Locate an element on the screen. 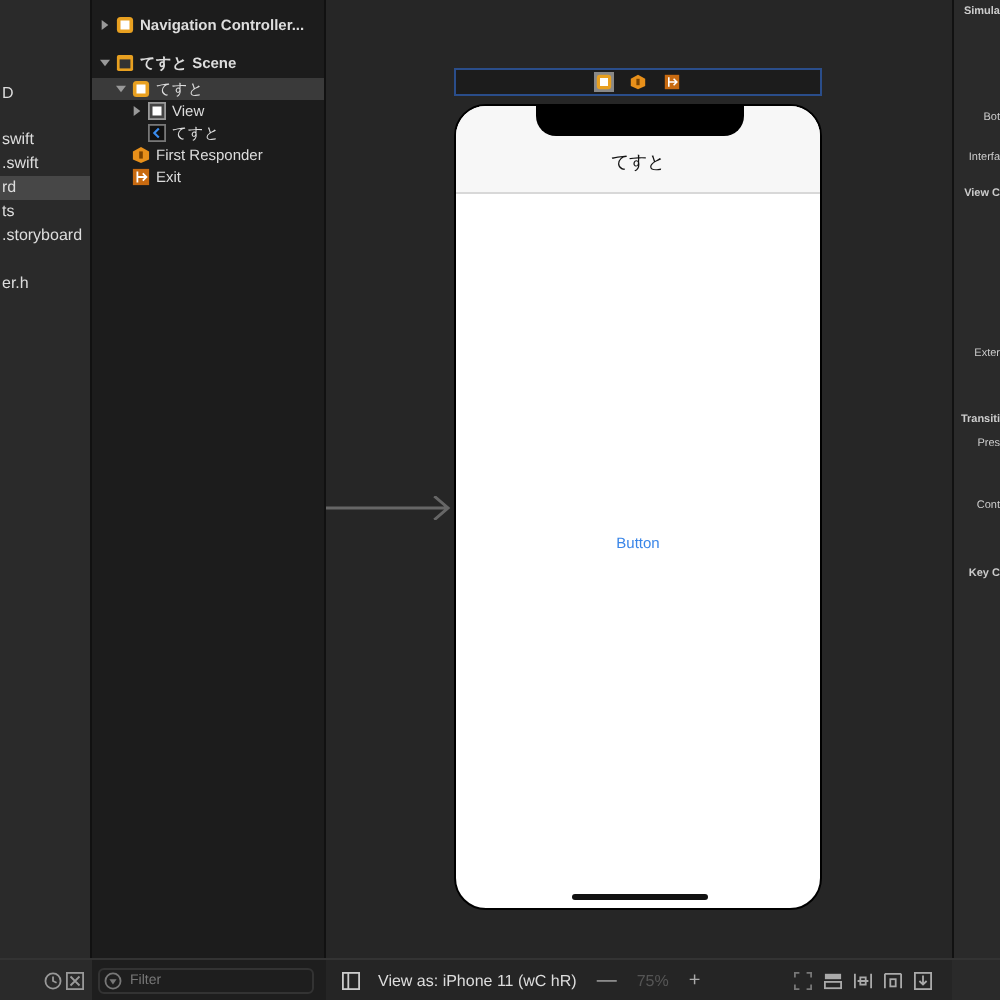 Image resolution: width=1000 pixels, height=1000 pixels. file-item: rd is located at coordinates (45, 188).